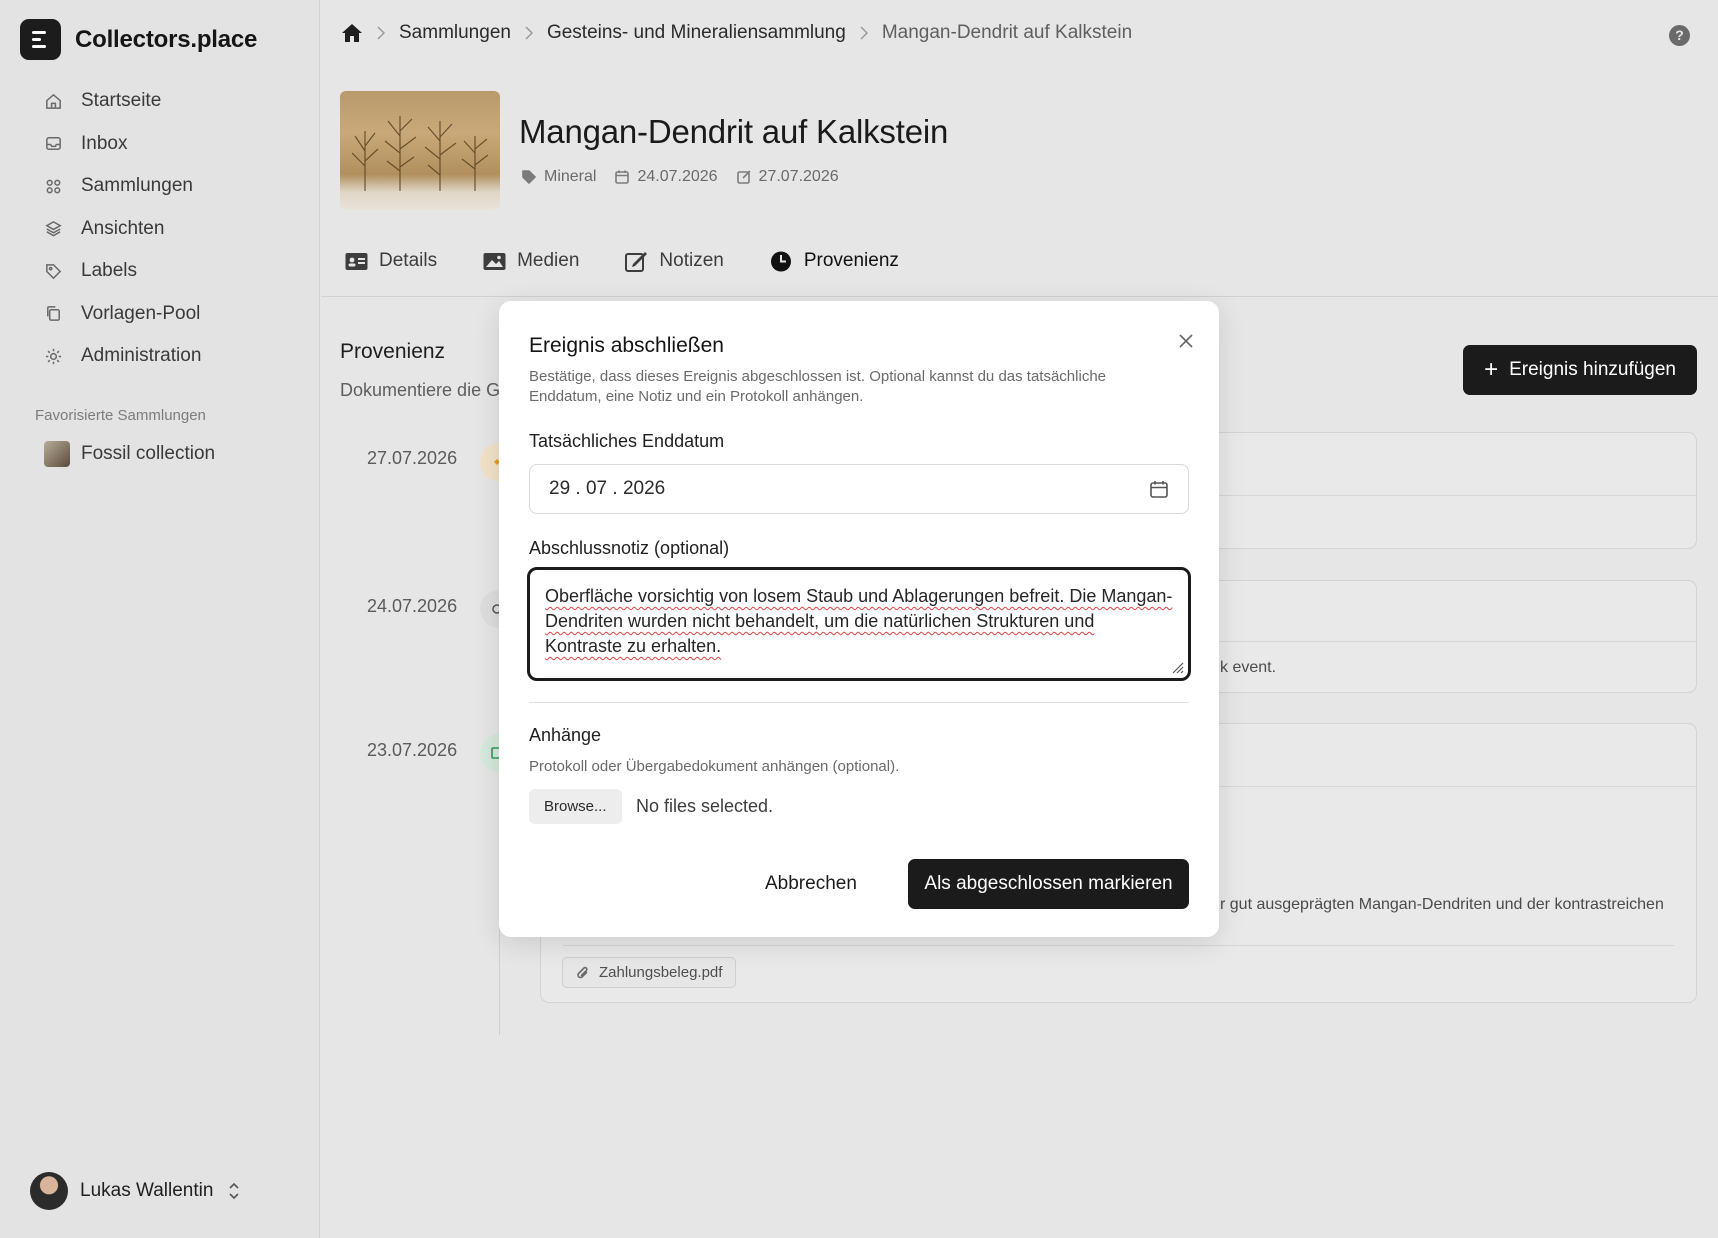  Describe the element at coordinates (53, 144) in the screenshot. I see `inbox-icon` at that location.